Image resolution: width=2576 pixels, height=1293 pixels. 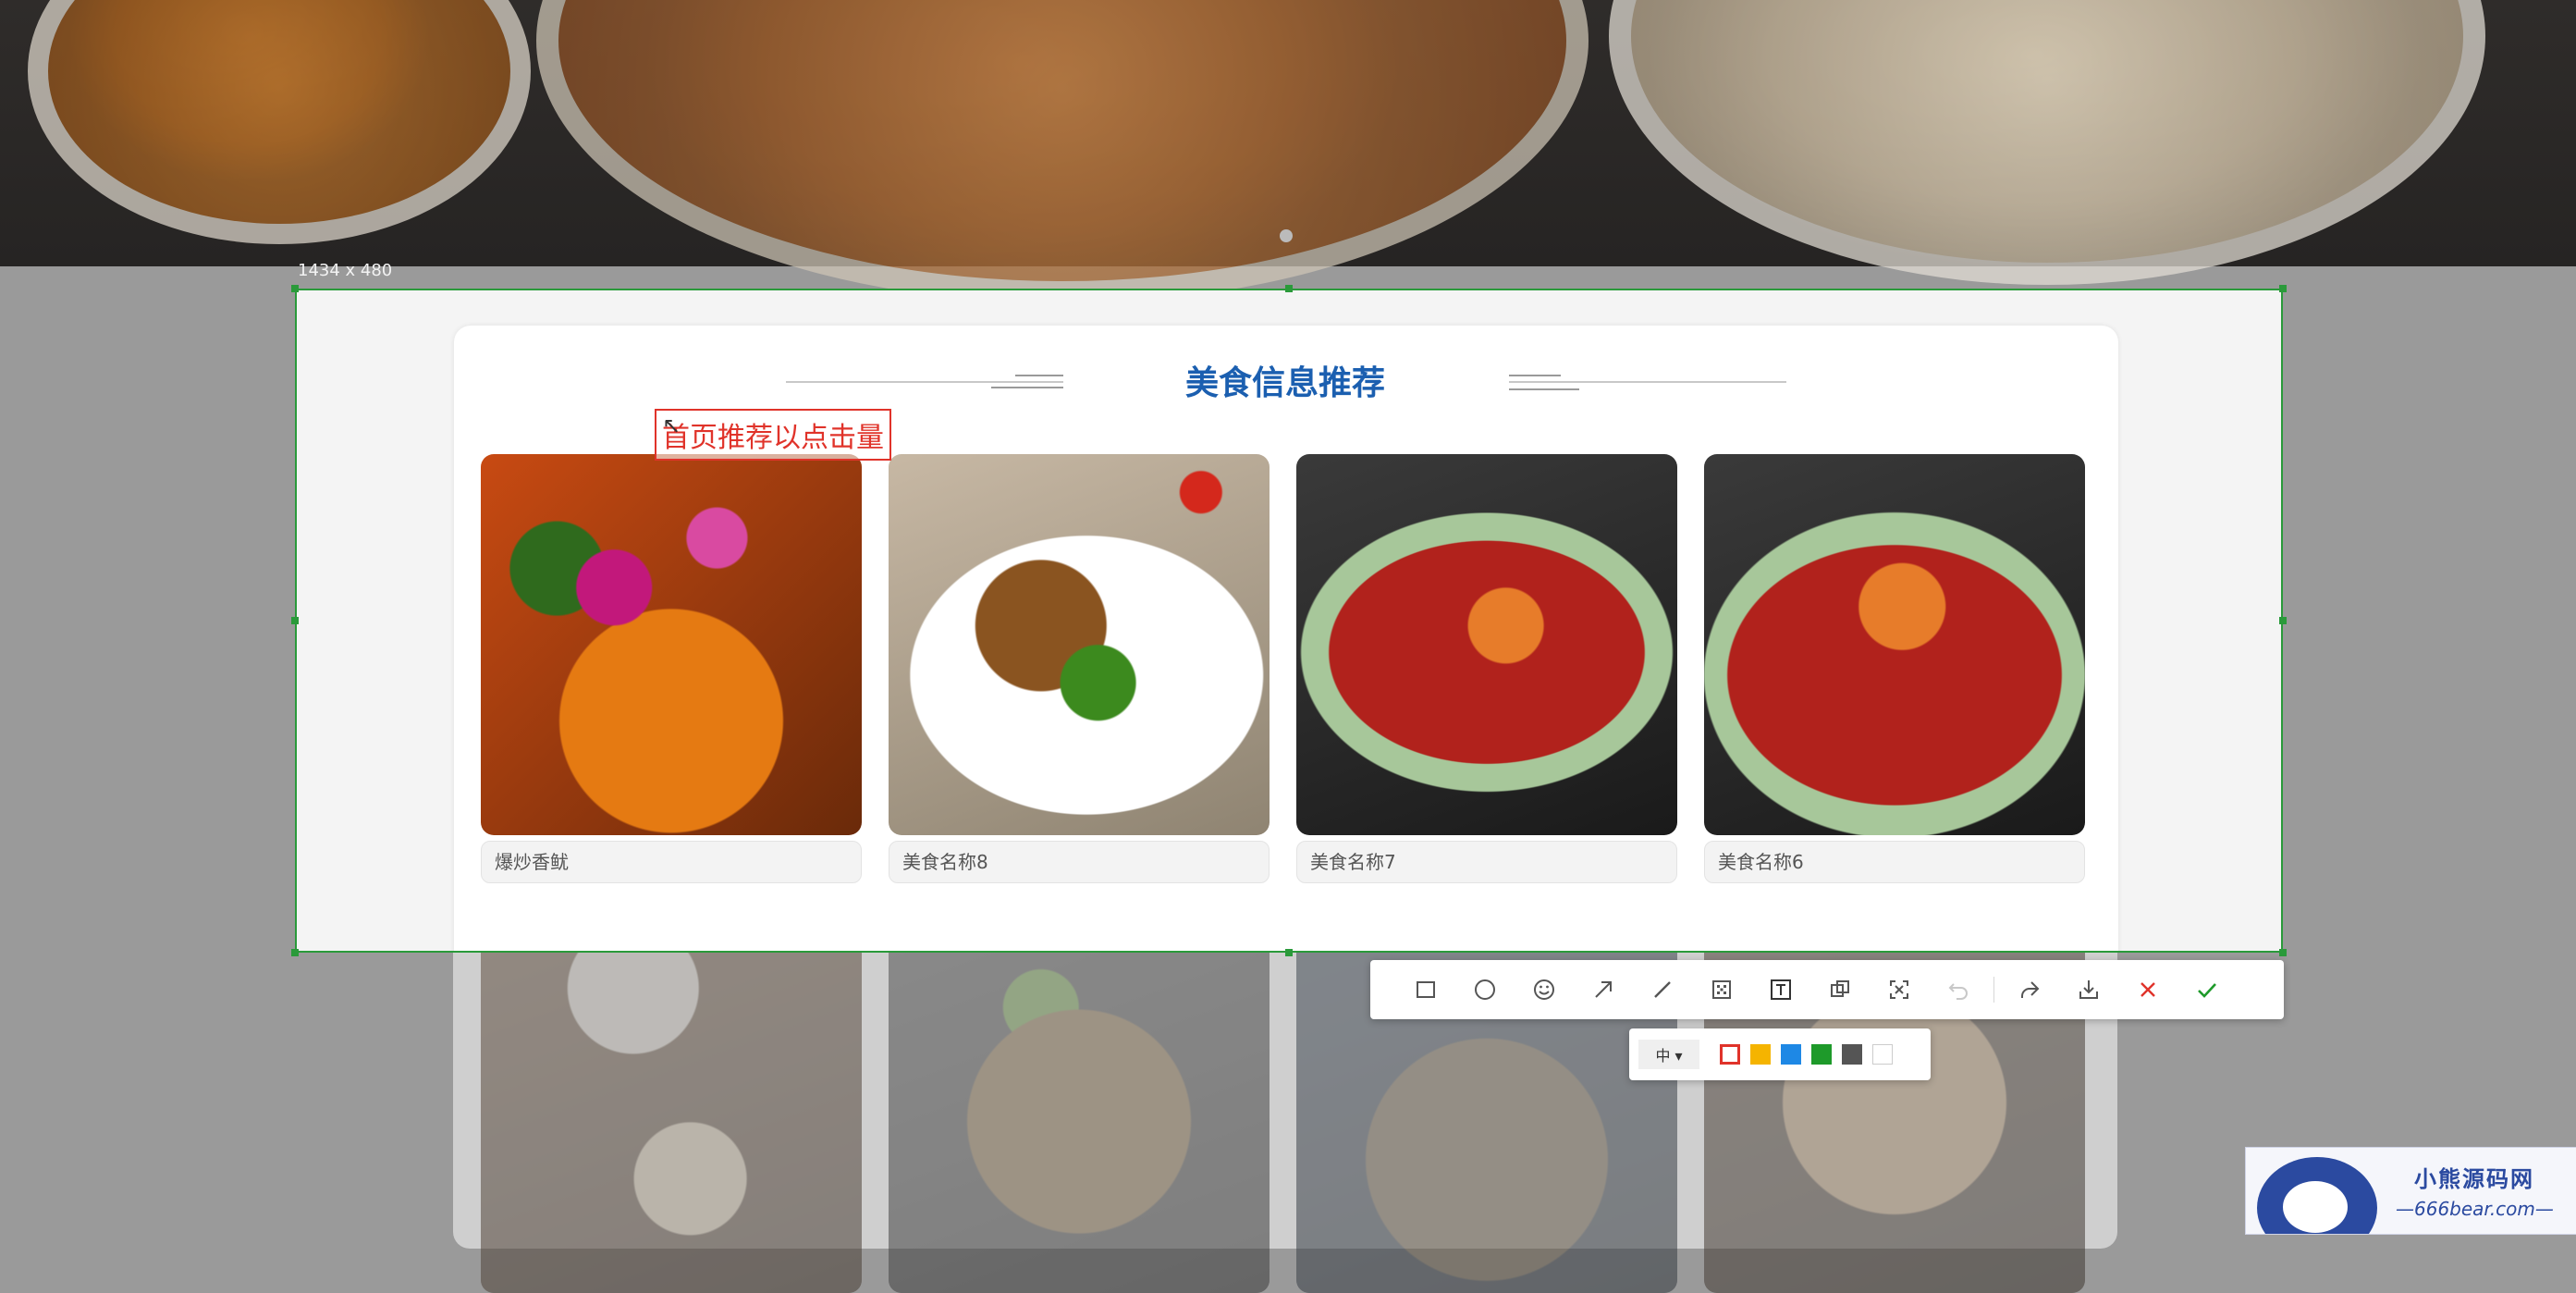 What do you see at coordinates (1486, 862) in the screenshot?
I see `food-name: 美食名称7` at bounding box center [1486, 862].